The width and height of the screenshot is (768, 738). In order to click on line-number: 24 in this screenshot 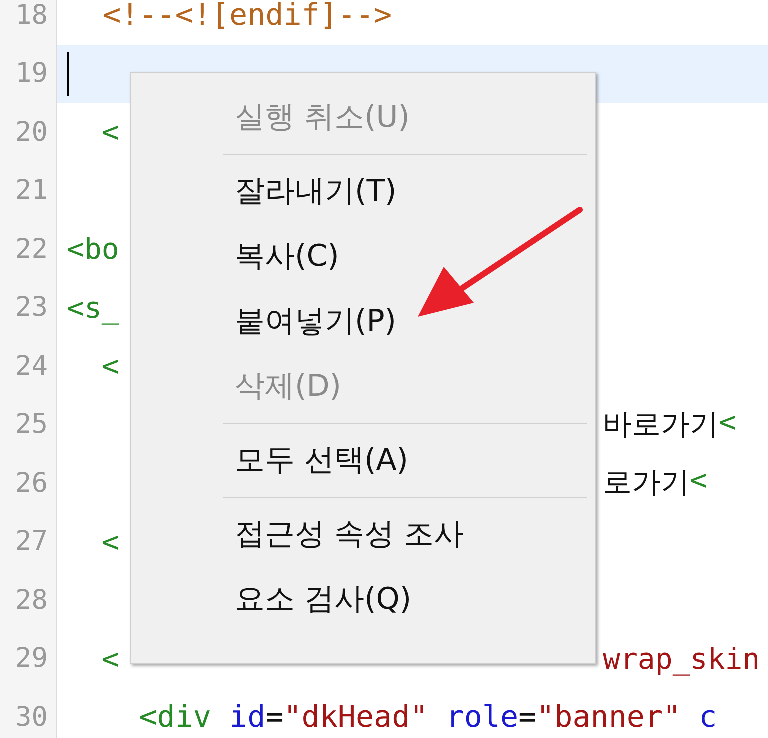, I will do `click(28, 366)`.